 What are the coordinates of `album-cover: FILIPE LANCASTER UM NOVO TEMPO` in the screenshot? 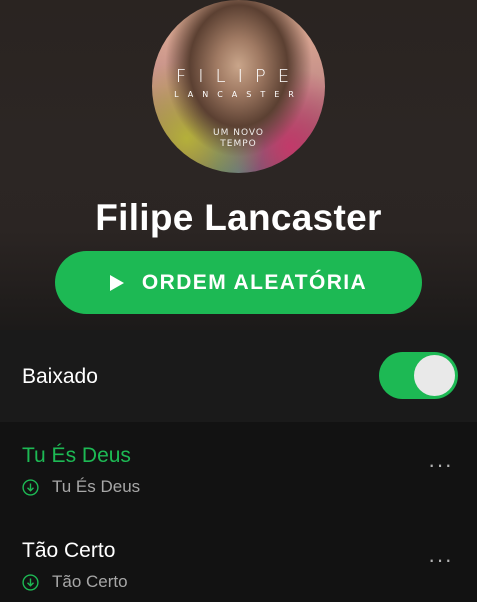 It's located at (238, 86).